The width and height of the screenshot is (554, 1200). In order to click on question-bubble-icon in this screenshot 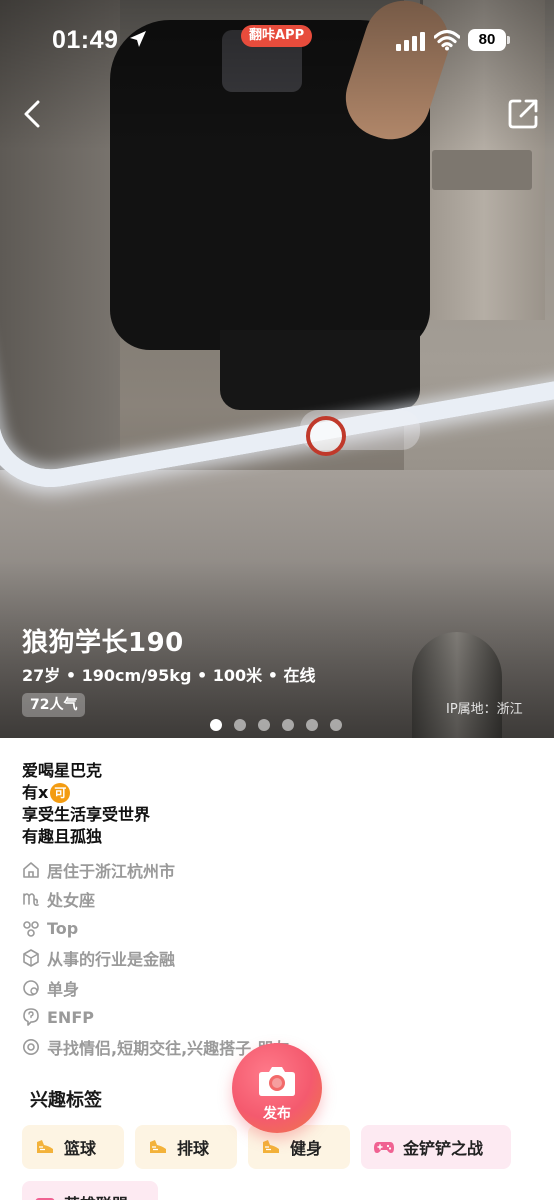, I will do `click(31, 1017)`.